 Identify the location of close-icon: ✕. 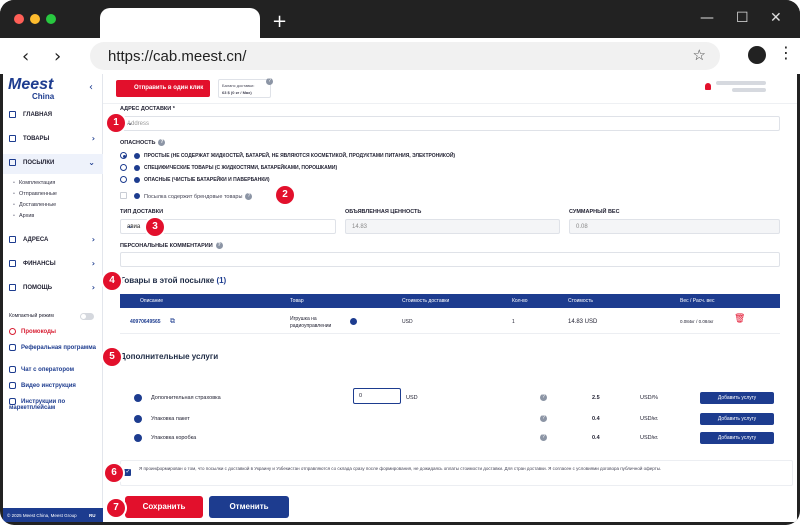
(776, 18).